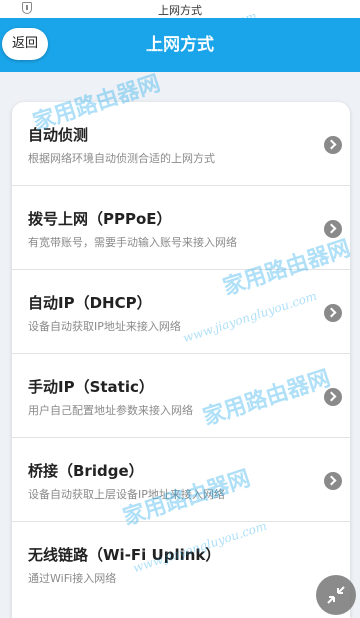  What do you see at coordinates (58, 135) in the screenshot?
I see `item-label: 自动侦测` at bounding box center [58, 135].